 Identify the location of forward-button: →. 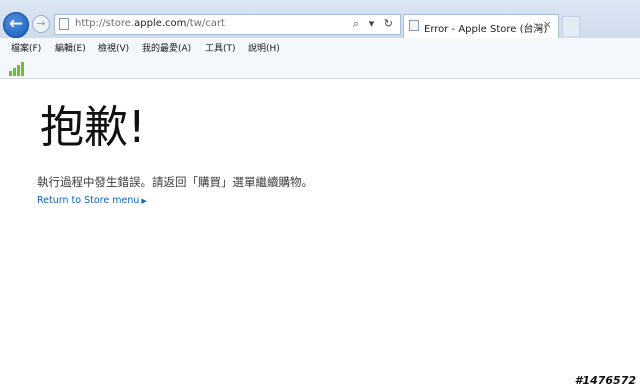
(41, 24).